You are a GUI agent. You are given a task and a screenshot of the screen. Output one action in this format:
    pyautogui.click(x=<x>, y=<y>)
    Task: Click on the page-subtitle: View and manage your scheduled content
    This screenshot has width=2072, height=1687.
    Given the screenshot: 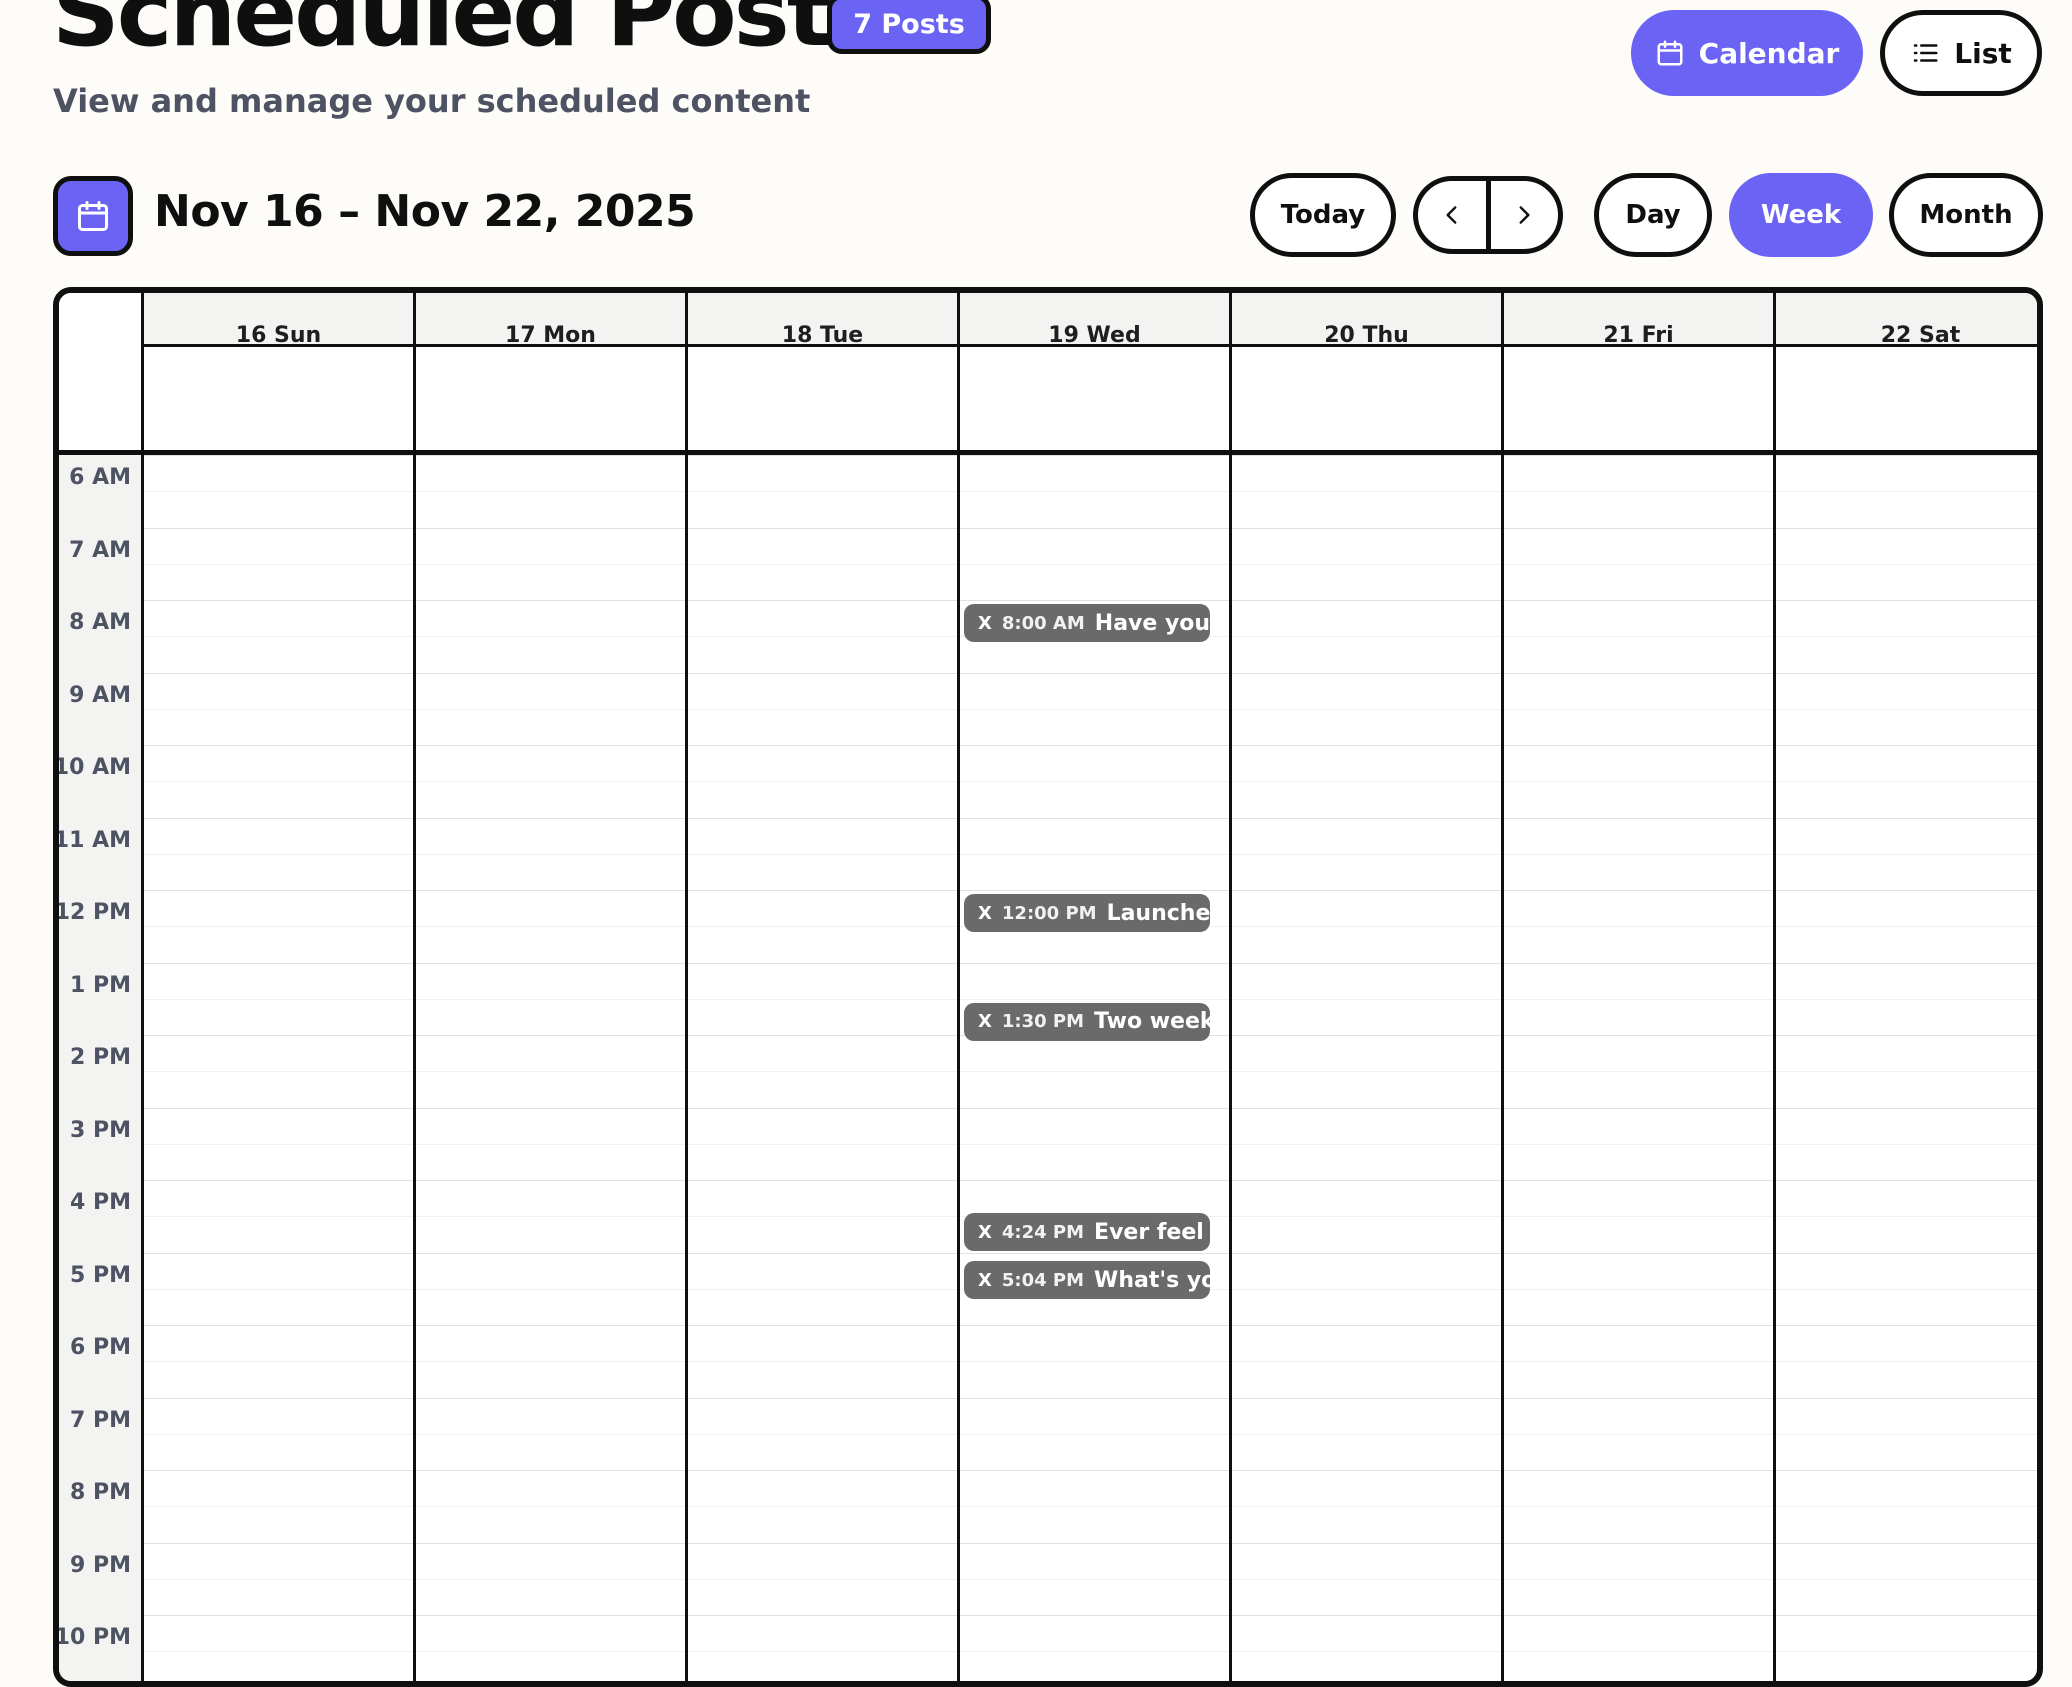 What is the action you would take?
    pyautogui.click(x=432, y=101)
    